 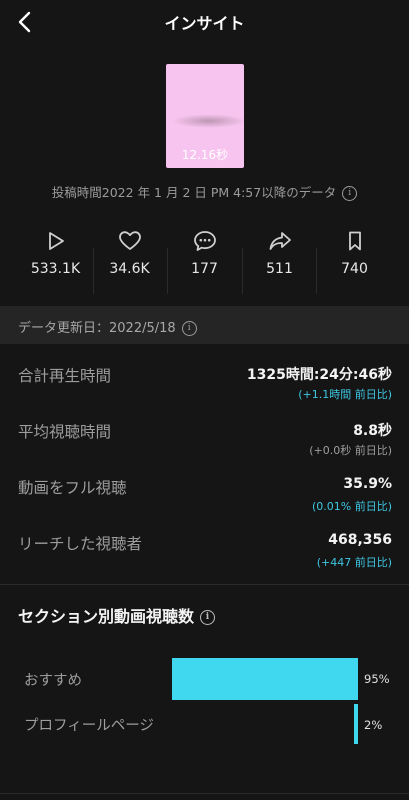 I want to click on heart-icon, so click(x=129, y=240).